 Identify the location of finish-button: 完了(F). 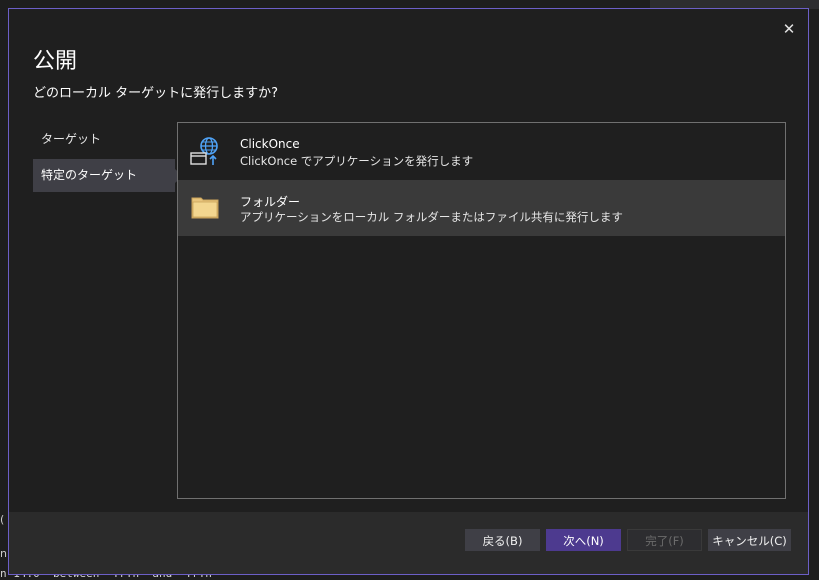
(664, 540).